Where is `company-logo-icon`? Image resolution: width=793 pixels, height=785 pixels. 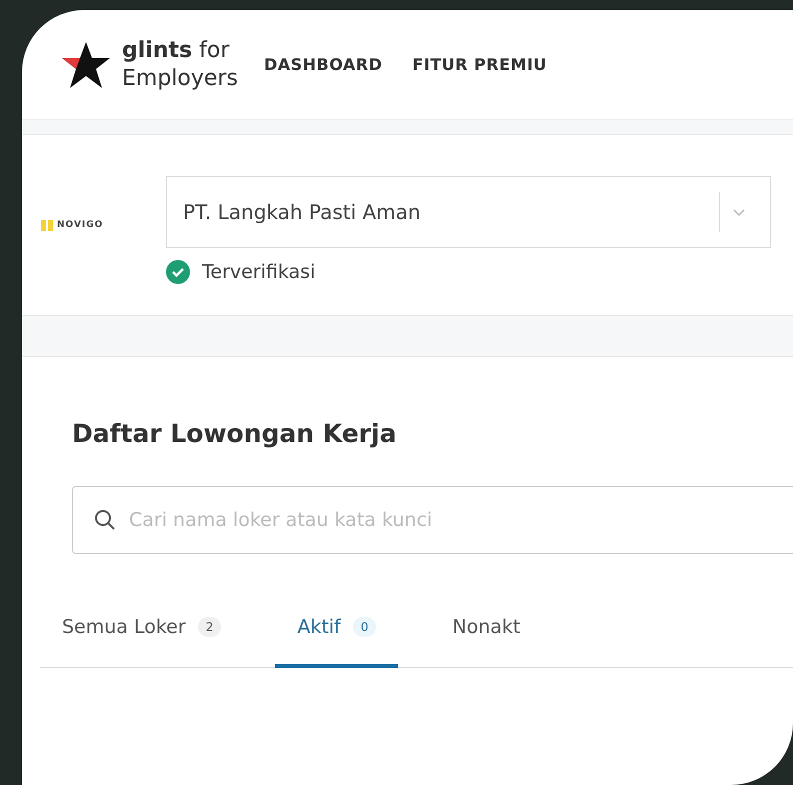
company-logo-icon is located at coordinates (47, 225).